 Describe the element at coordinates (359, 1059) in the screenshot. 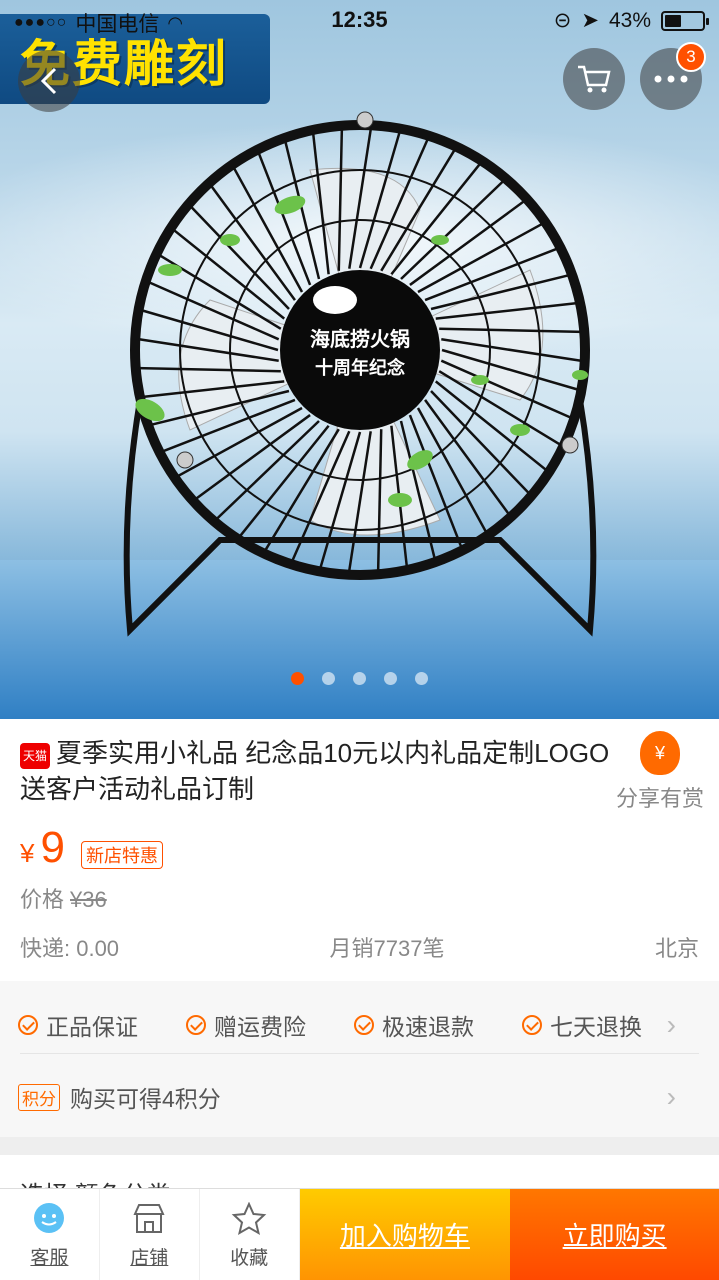

I see `service-section: 正品保证 赠运费险 极速退款 七天退换 › 积分 购买可得4积分 ›` at that location.